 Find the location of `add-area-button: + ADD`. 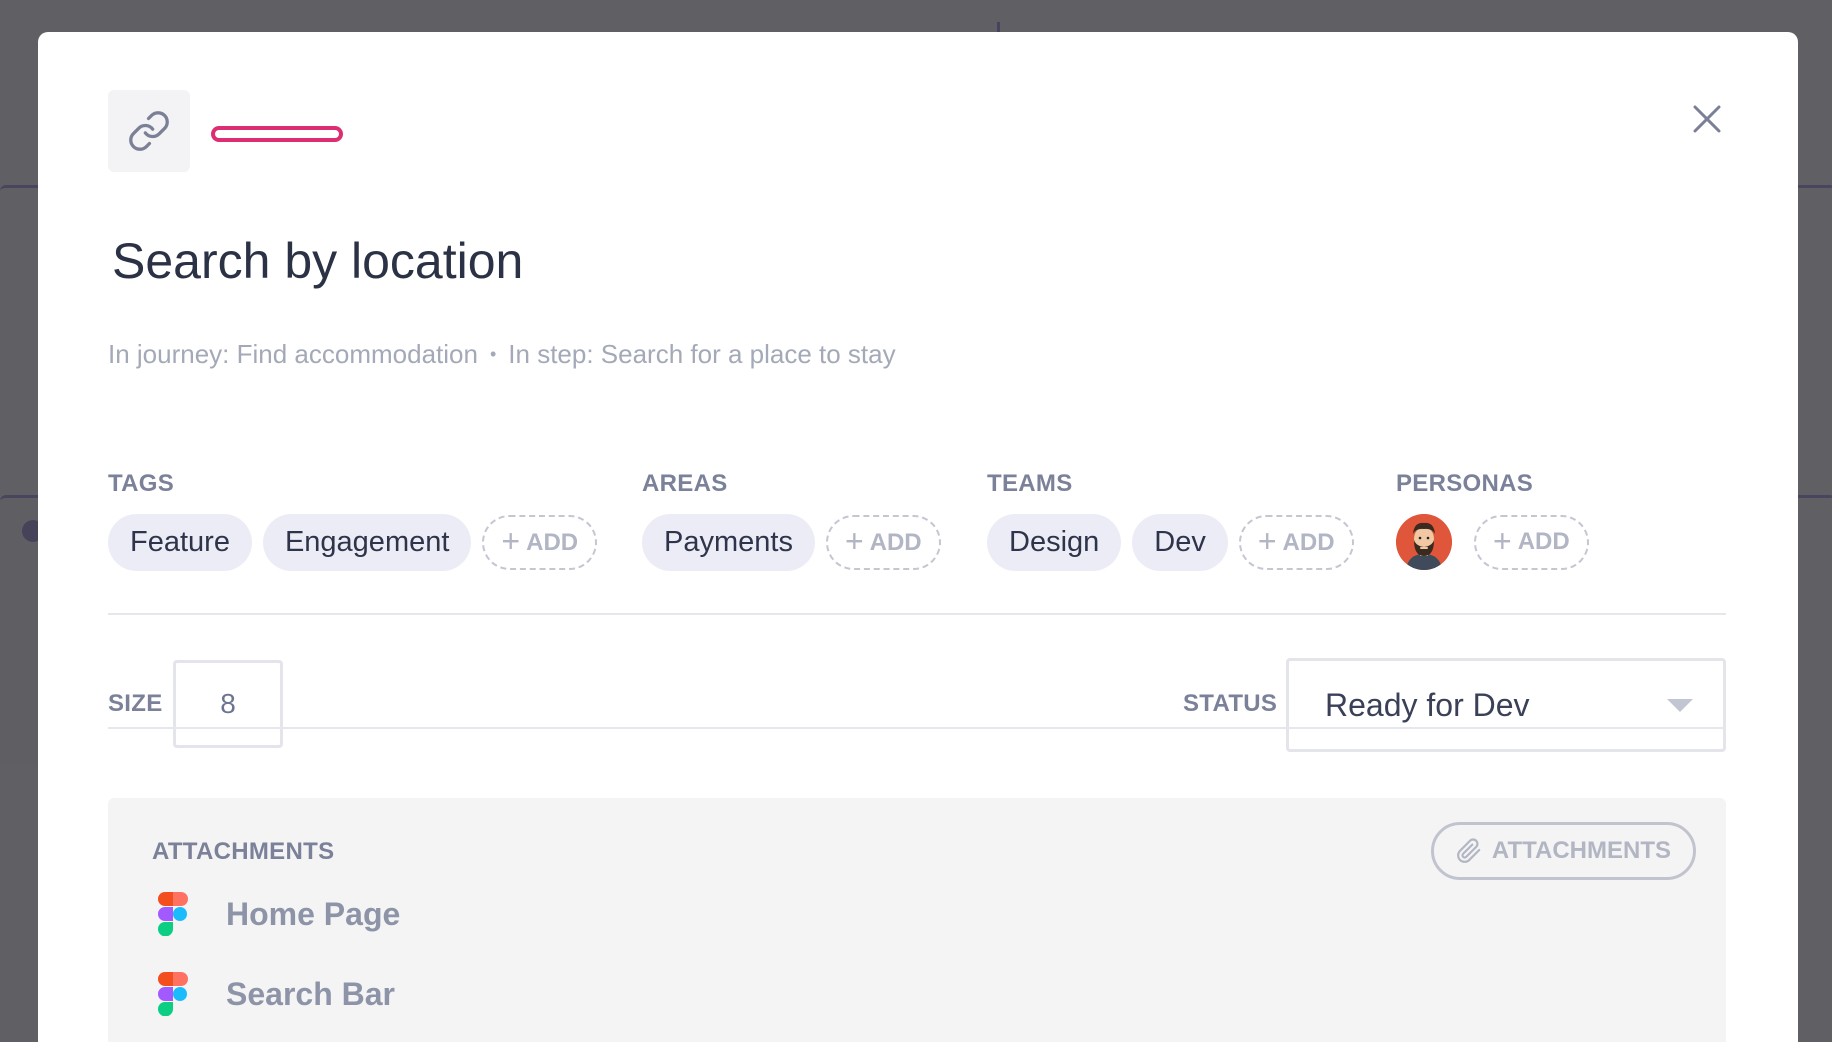

add-area-button: + ADD is located at coordinates (883, 542).